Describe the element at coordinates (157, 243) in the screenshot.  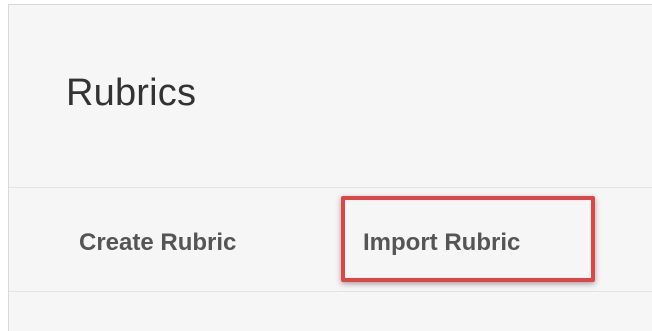
I see `create-rubric-link: Create Rubric` at that location.